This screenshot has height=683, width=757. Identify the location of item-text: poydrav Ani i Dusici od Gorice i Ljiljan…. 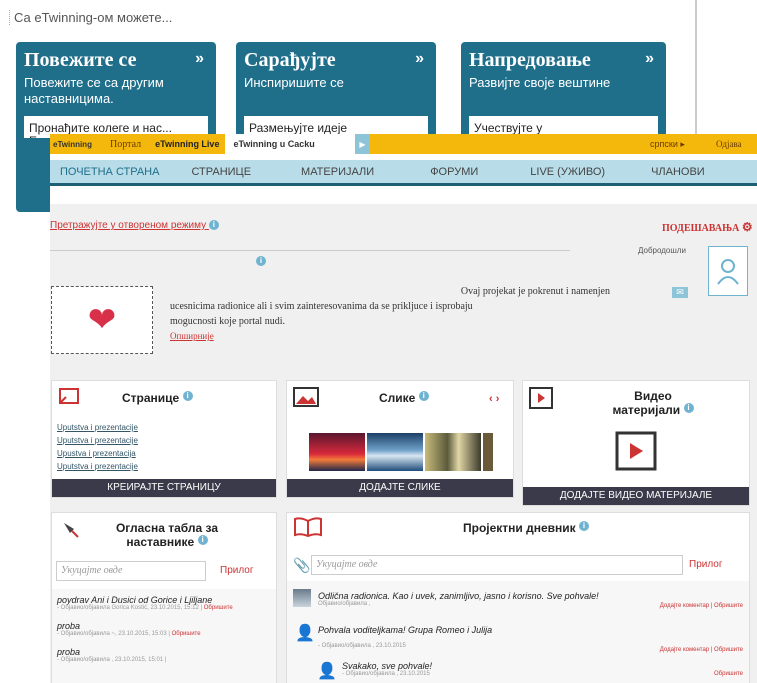
(135, 600).